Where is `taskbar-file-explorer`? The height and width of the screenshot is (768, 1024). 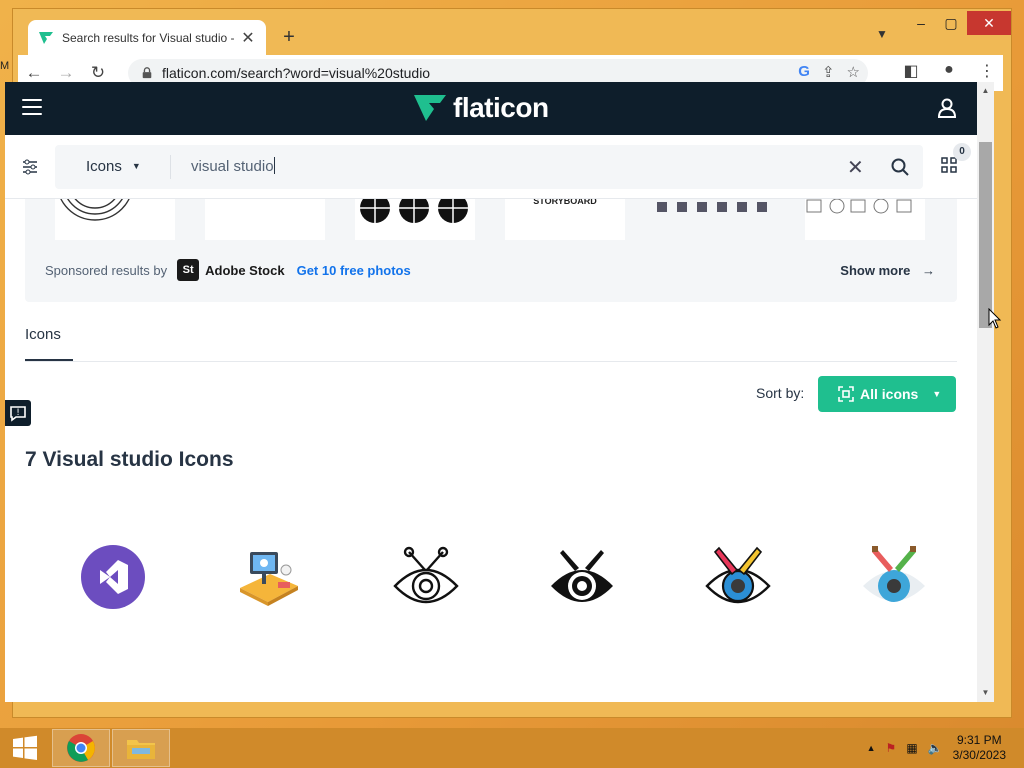
taskbar-file-explorer is located at coordinates (141, 748).